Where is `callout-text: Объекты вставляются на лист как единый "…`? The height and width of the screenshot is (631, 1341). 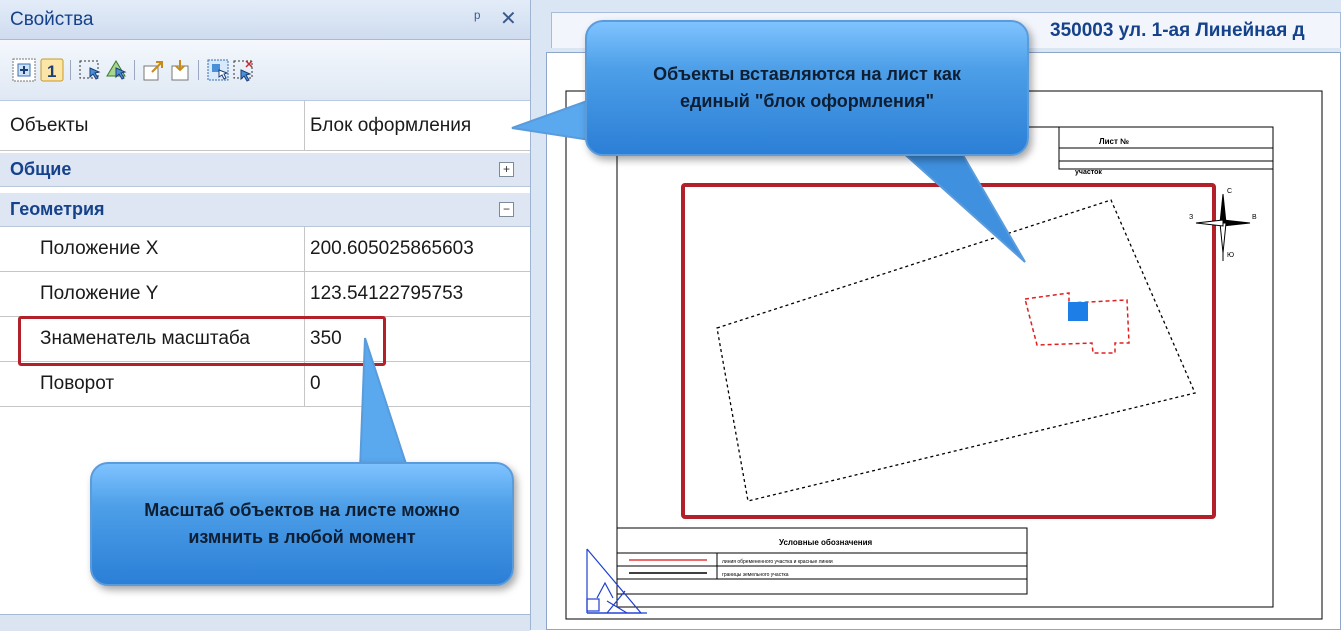 callout-text: Объекты вставляются на лист как единый "… is located at coordinates (807, 87).